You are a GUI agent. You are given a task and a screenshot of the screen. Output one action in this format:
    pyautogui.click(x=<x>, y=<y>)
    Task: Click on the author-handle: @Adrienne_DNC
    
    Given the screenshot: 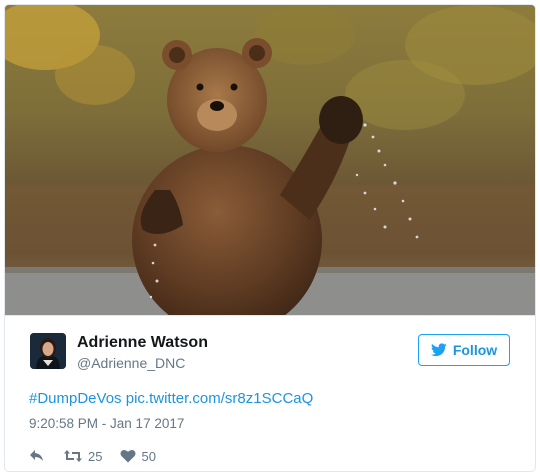 What is the action you would take?
    pyautogui.click(x=131, y=363)
    